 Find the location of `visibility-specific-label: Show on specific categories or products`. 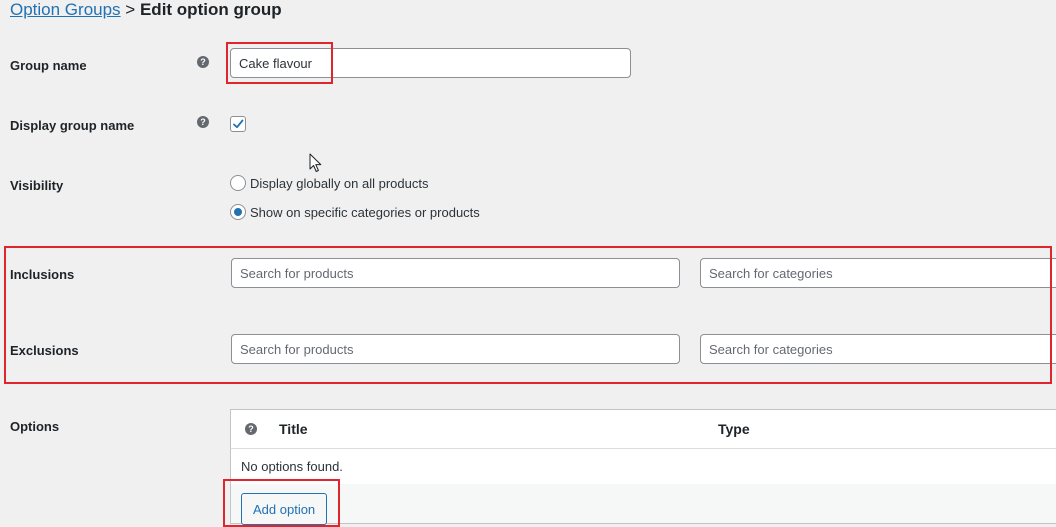

visibility-specific-label: Show on specific categories or products is located at coordinates (365, 212).